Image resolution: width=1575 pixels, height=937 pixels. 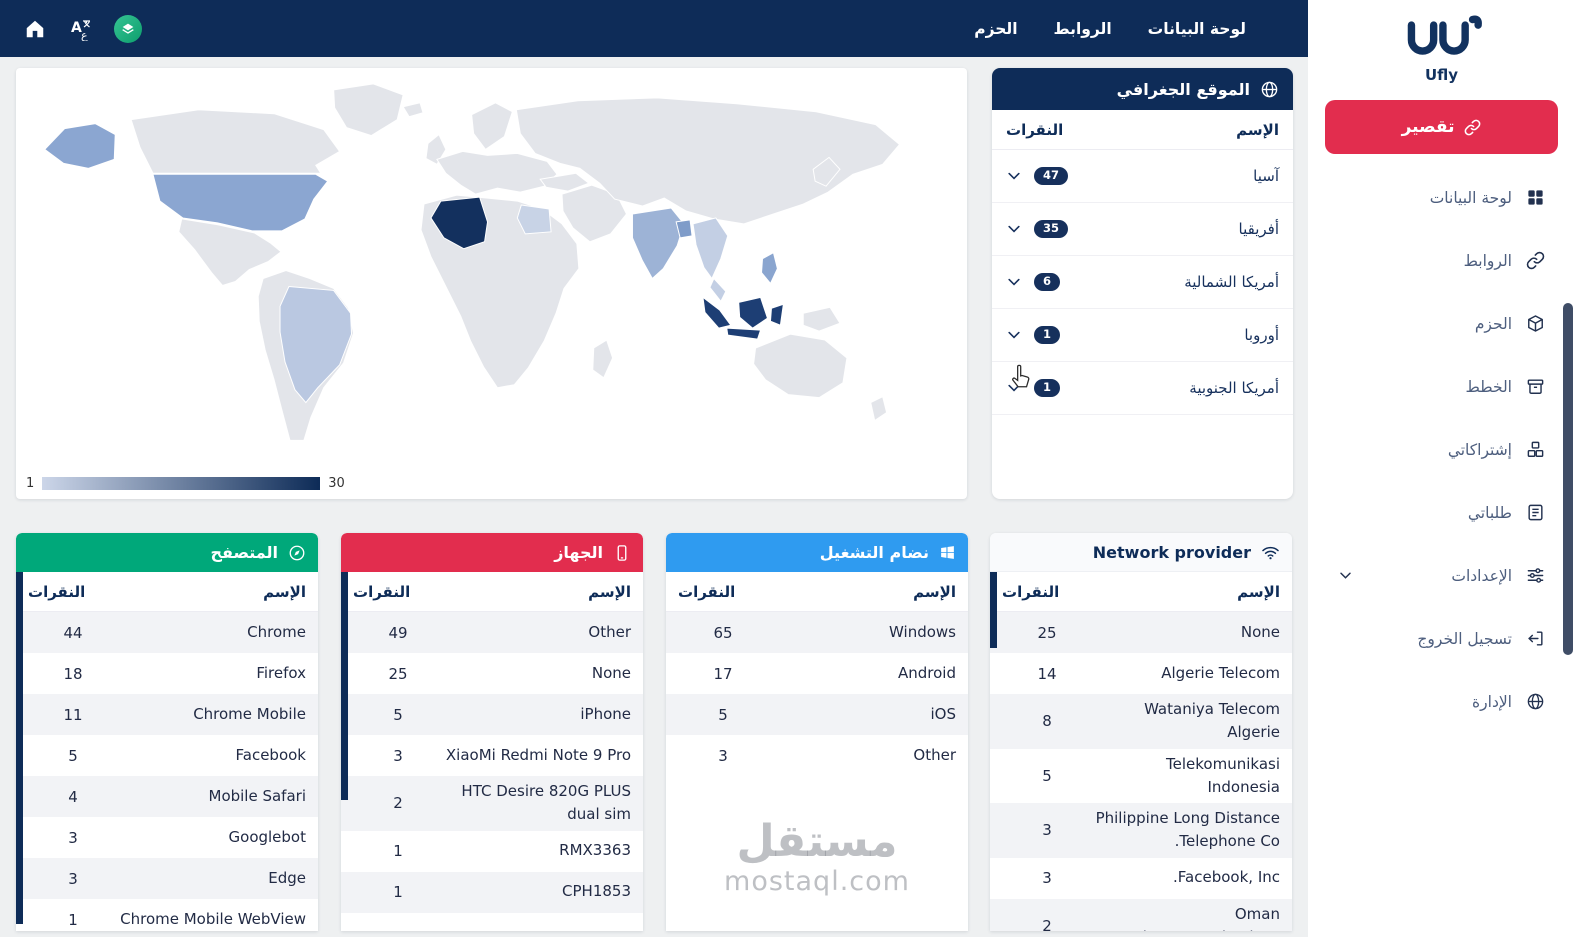 I want to click on sidebar-item-logout: تسجيل الخروج, so click(x=1441, y=638).